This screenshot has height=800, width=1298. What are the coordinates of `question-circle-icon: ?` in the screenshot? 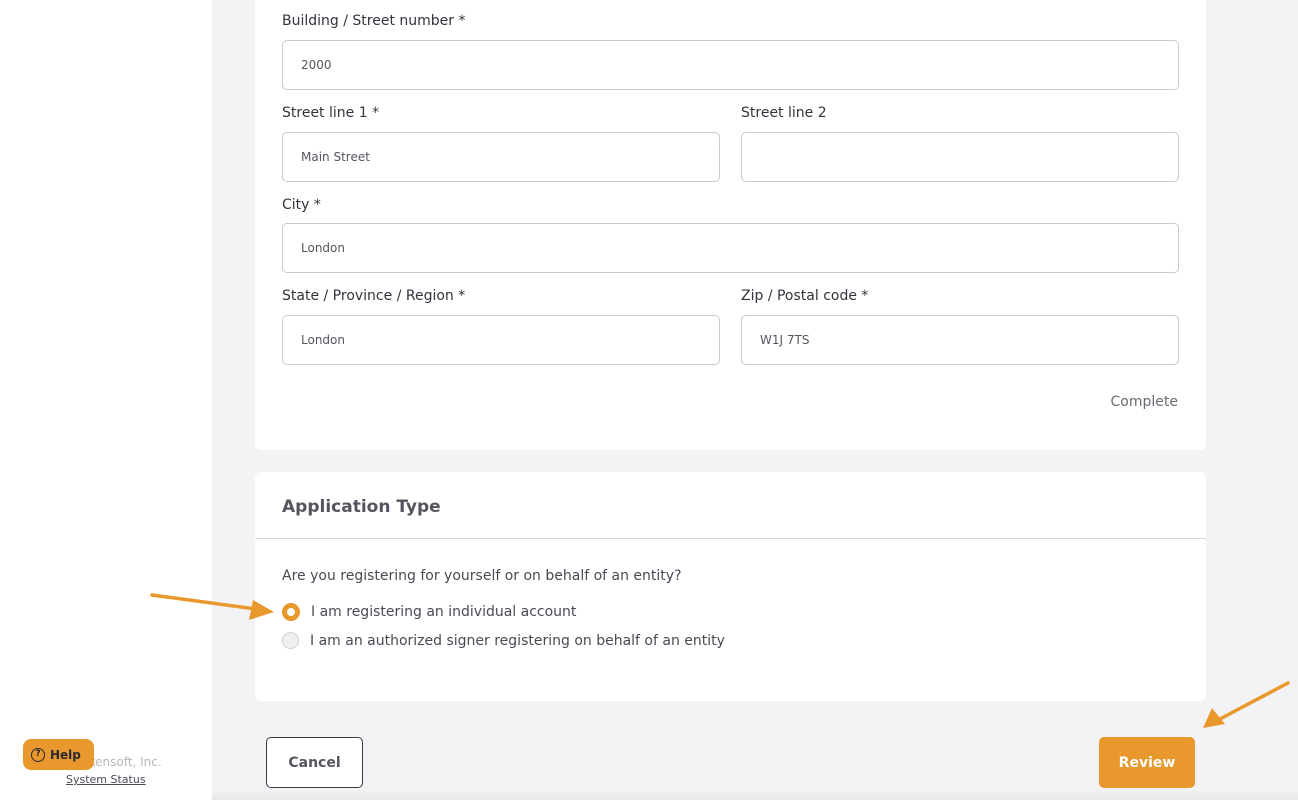 It's located at (38, 754).